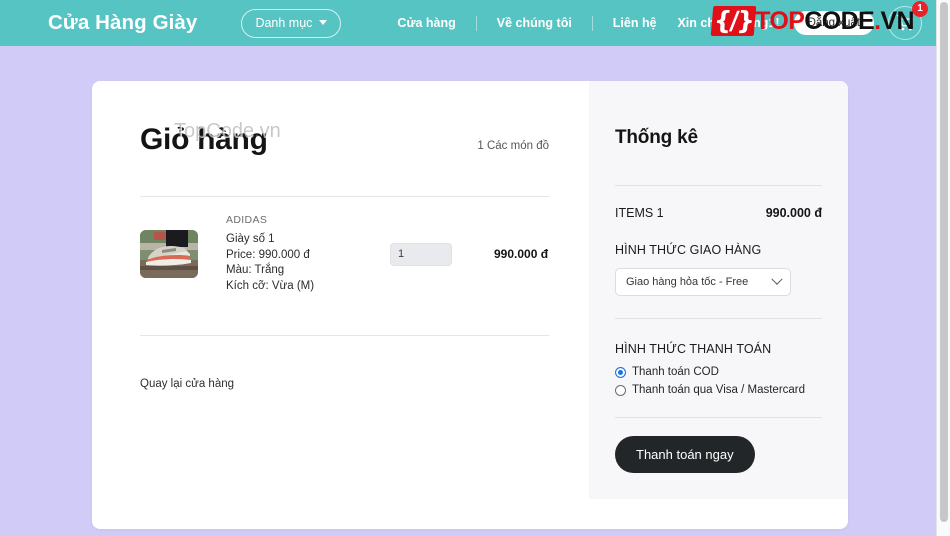 The image size is (950, 536). Describe the element at coordinates (344, 140) in the screenshot. I see `cart-header: Giỏ hàng 1 Các món đồ` at that location.